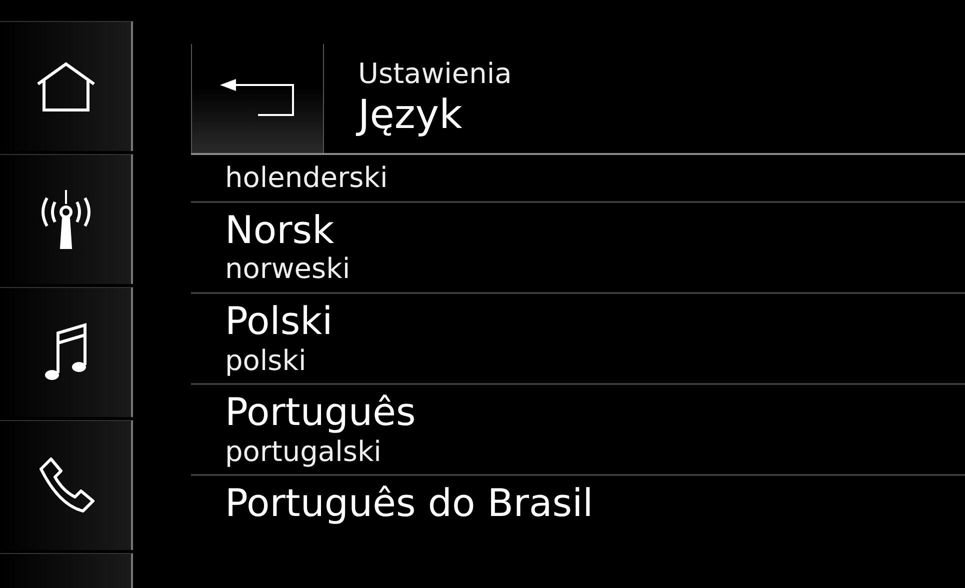 The width and height of the screenshot is (965, 588). Describe the element at coordinates (279, 322) in the screenshot. I see `language-name: Polski` at that location.